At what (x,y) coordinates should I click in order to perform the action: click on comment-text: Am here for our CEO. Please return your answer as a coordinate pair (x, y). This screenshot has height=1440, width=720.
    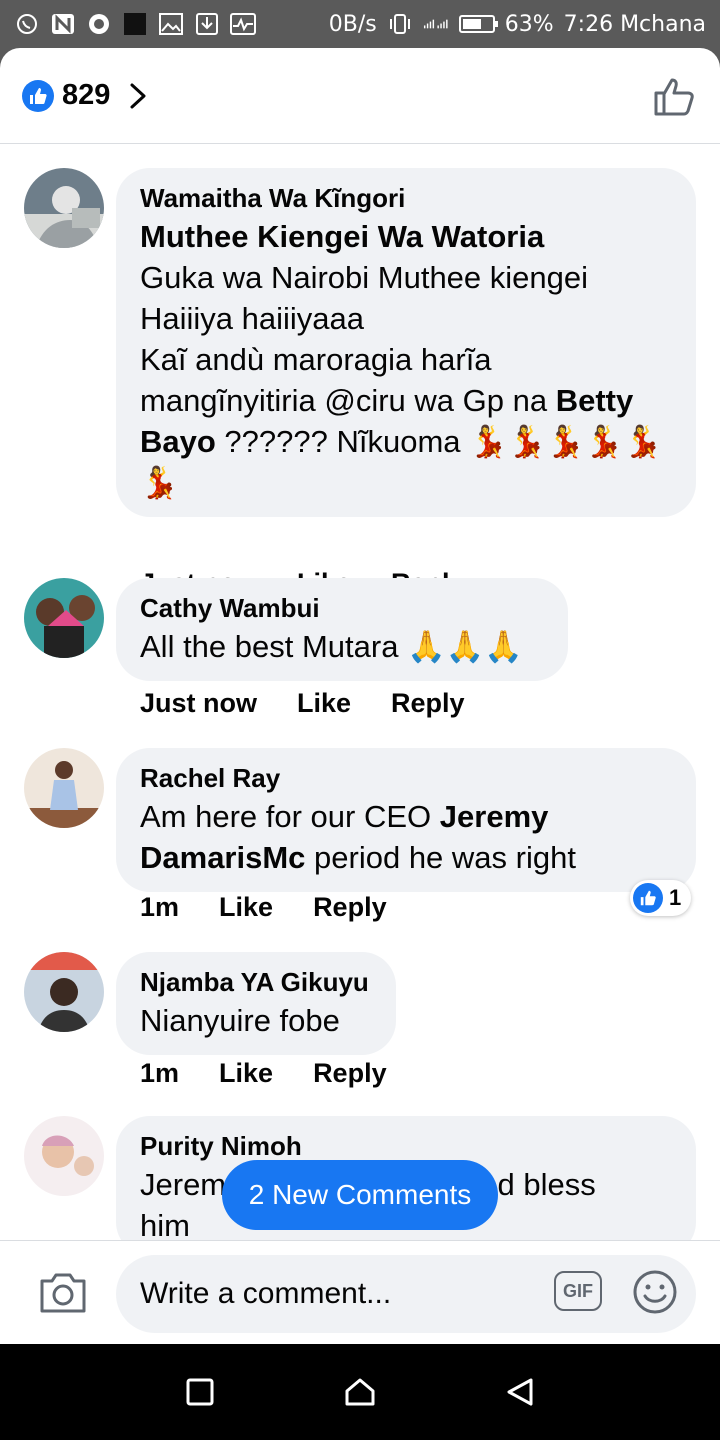
    Looking at the image, I should click on (290, 816).